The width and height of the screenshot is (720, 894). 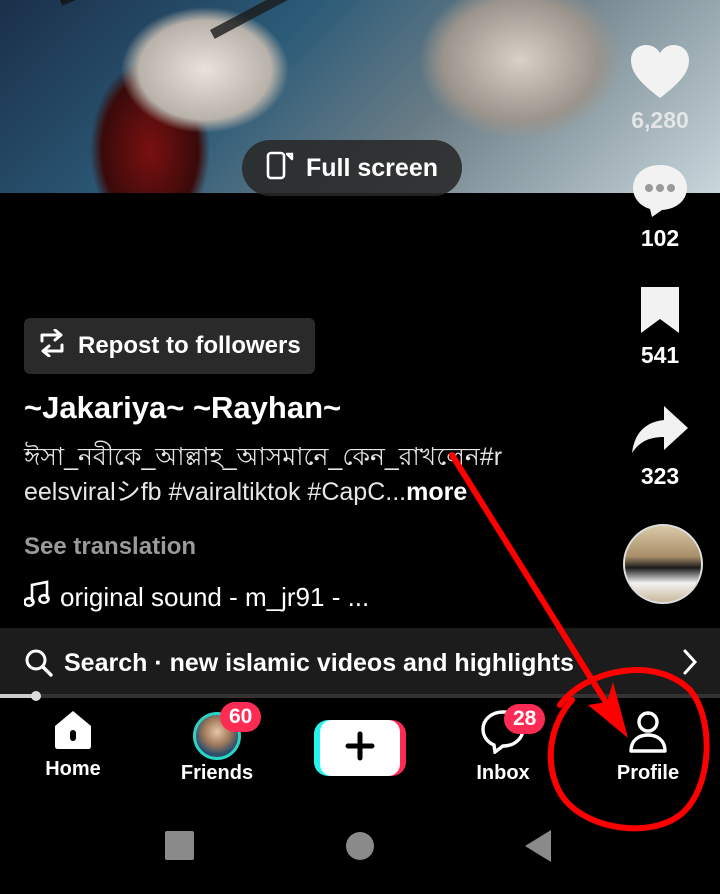 I want to click on create-button-face, so click(x=360, y=748).